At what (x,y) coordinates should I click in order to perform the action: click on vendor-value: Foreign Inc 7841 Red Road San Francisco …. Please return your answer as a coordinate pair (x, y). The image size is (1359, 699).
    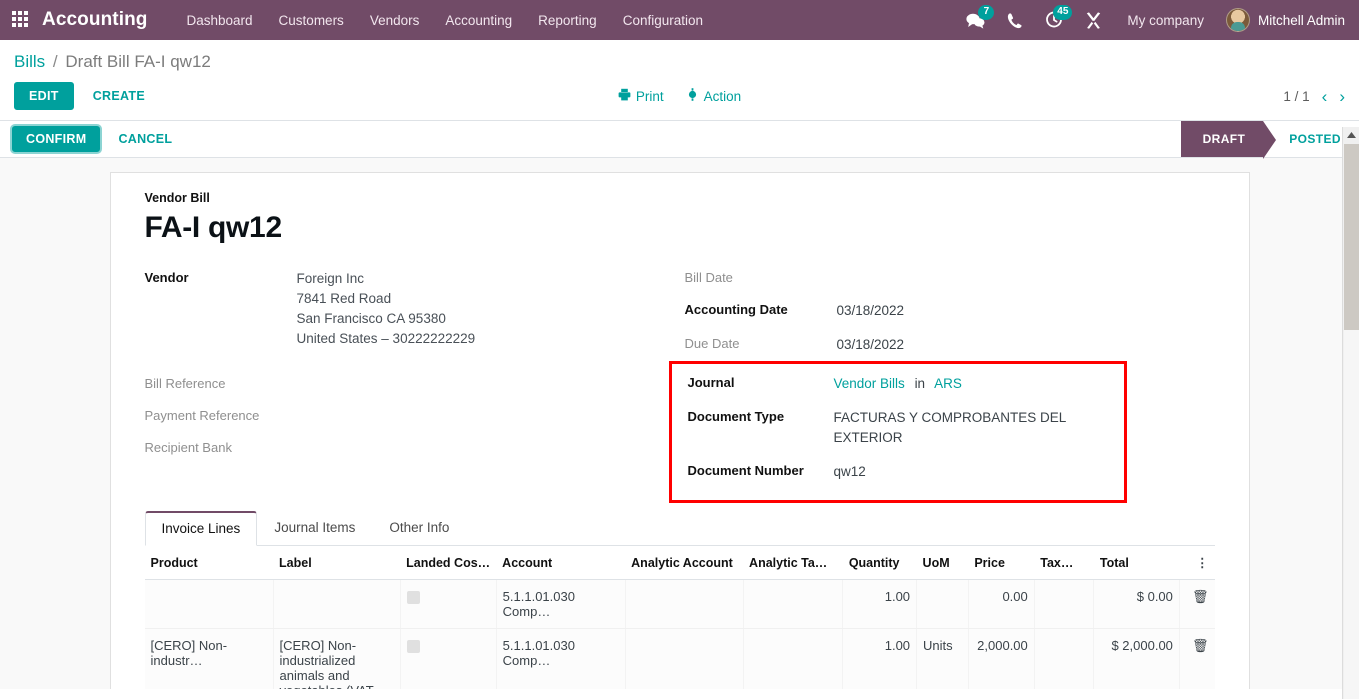
    Looking at the image, I should click on (386, 309).